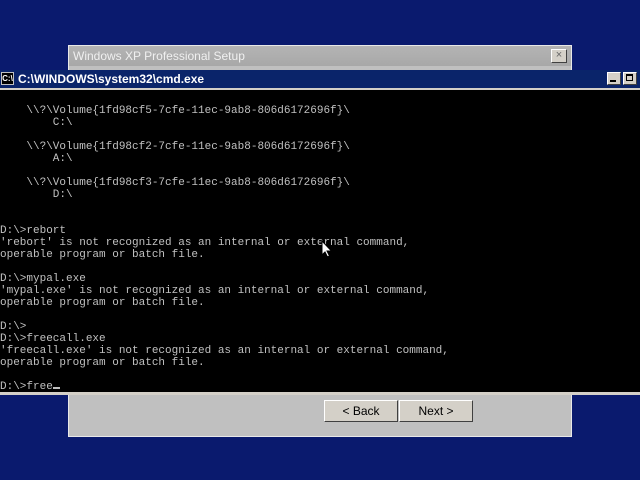  I want to click on setup-title: Windows XP Professional Setup, so click(159, 56).